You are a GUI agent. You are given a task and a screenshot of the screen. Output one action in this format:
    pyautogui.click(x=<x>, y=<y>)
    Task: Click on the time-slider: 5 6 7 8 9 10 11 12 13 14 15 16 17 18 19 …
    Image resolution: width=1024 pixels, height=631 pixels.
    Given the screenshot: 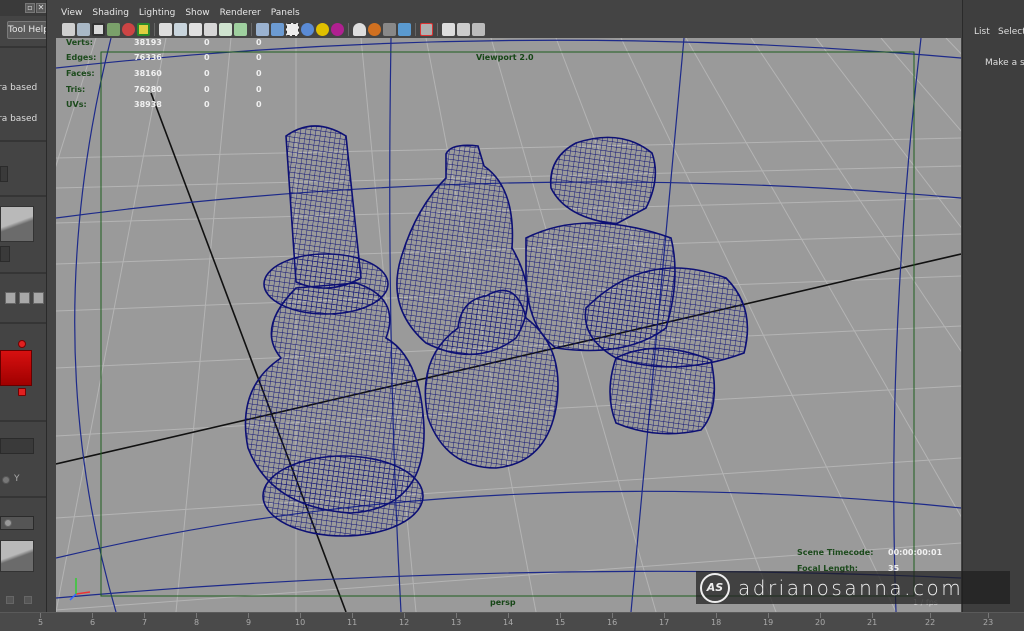 What is the action you would take?
    pyautogui.click(x=512, y=621)
    